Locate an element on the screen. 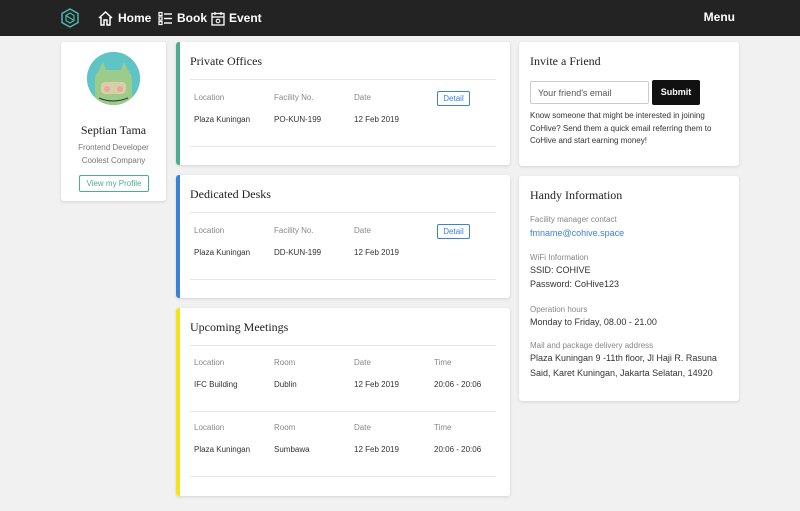  nav-book: Book is located at coordinates (182, 18).